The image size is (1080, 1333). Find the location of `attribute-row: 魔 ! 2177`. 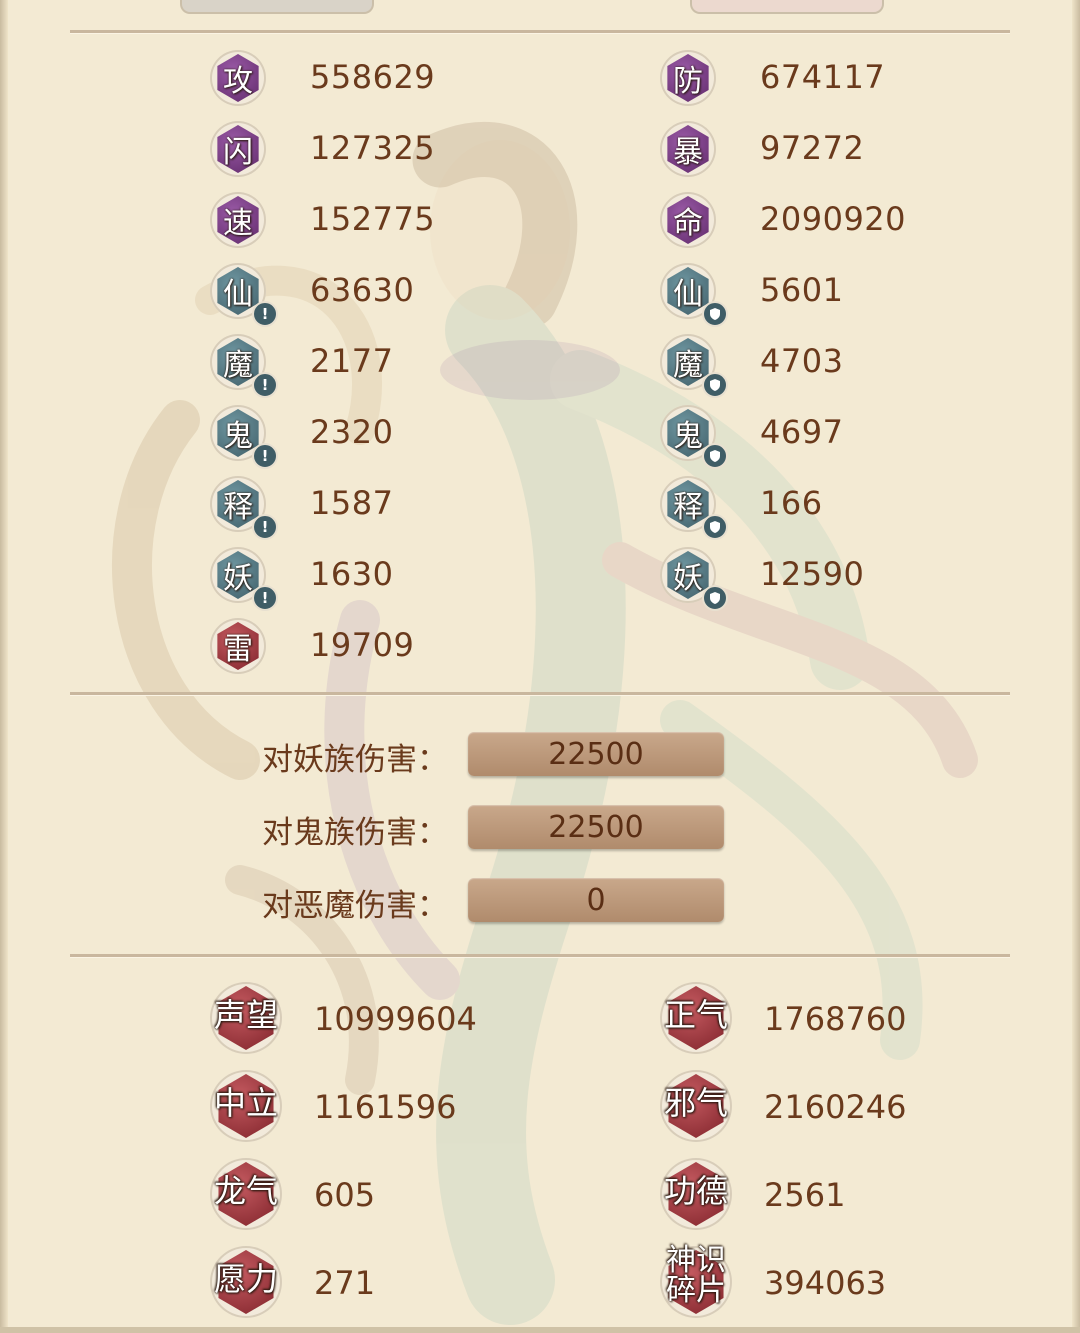

attribute-row: 魔 ! 2177 is located at coordinates (360, 366).